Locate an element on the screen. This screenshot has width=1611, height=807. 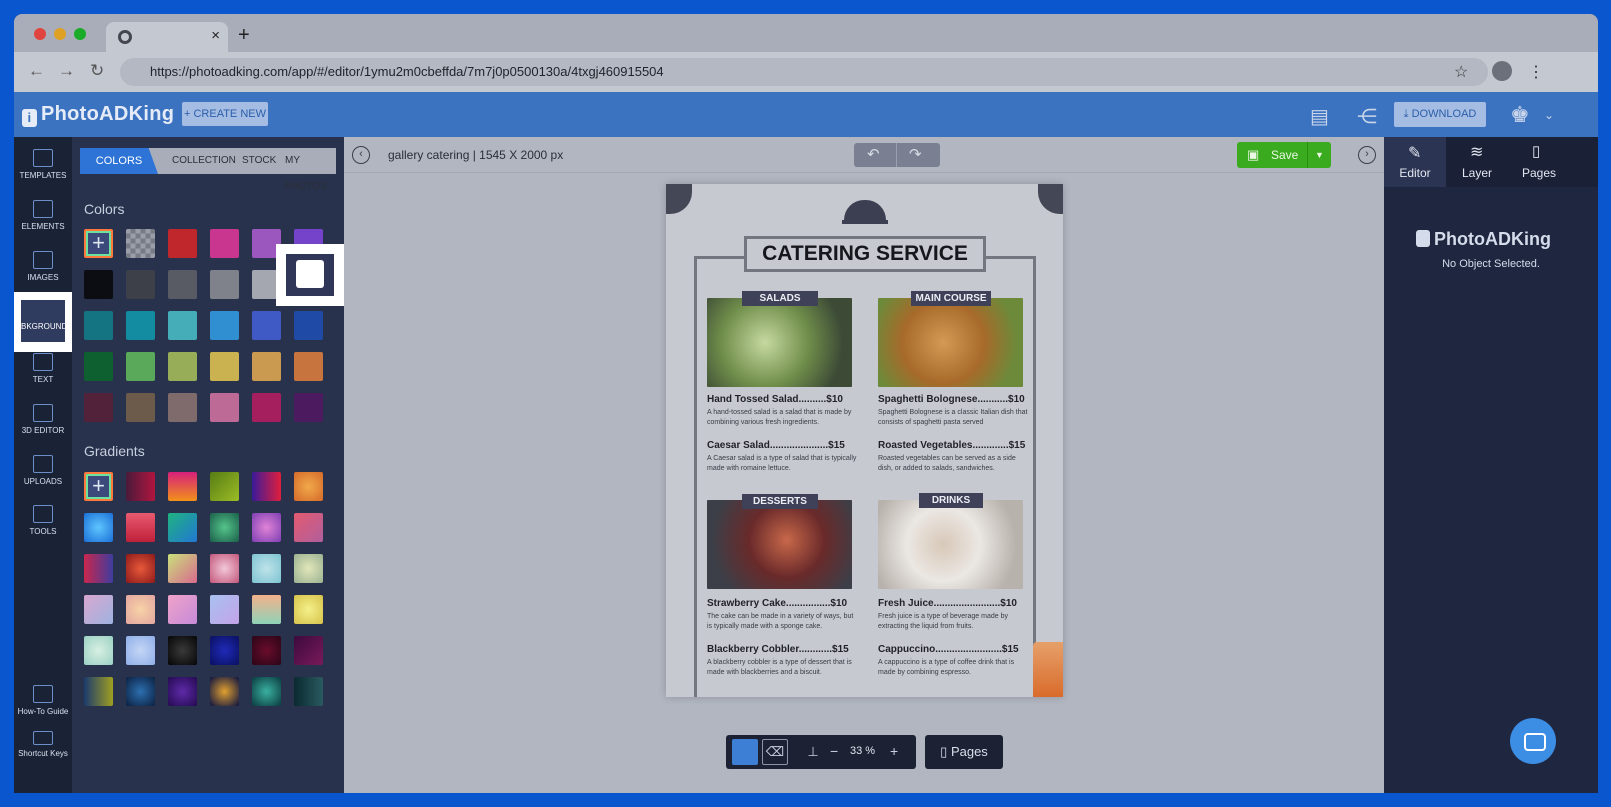
reload-icon: ↻ is located at coordinates (97, 71).